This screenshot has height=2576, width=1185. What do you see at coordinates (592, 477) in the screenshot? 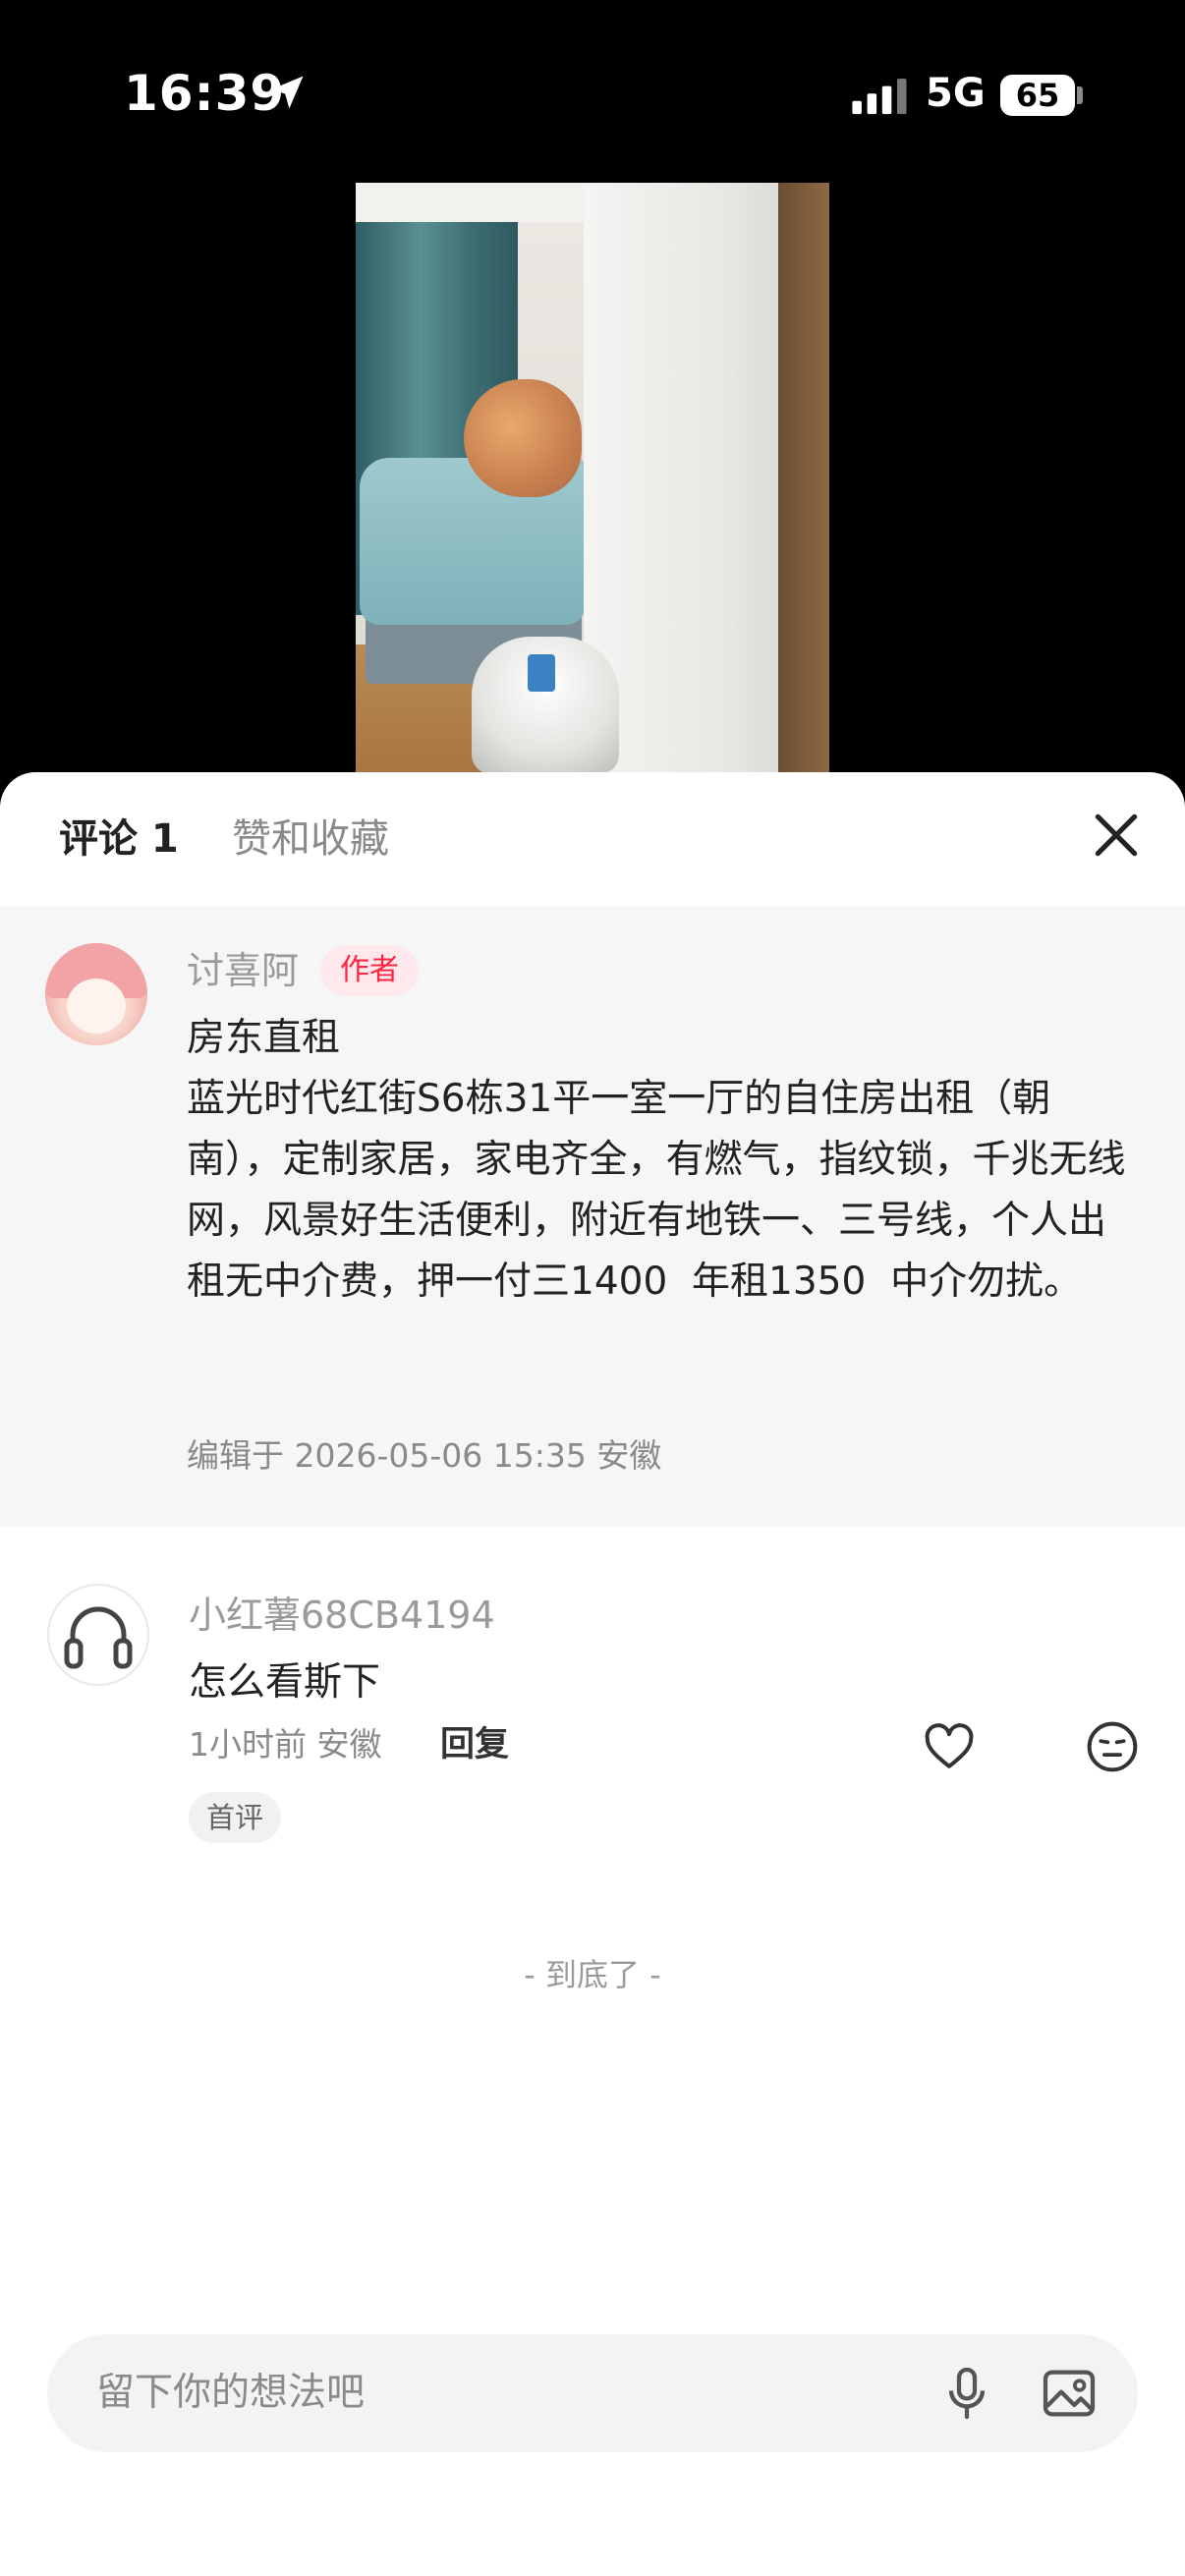
I see `video-player` at bounding box center [592, 477].